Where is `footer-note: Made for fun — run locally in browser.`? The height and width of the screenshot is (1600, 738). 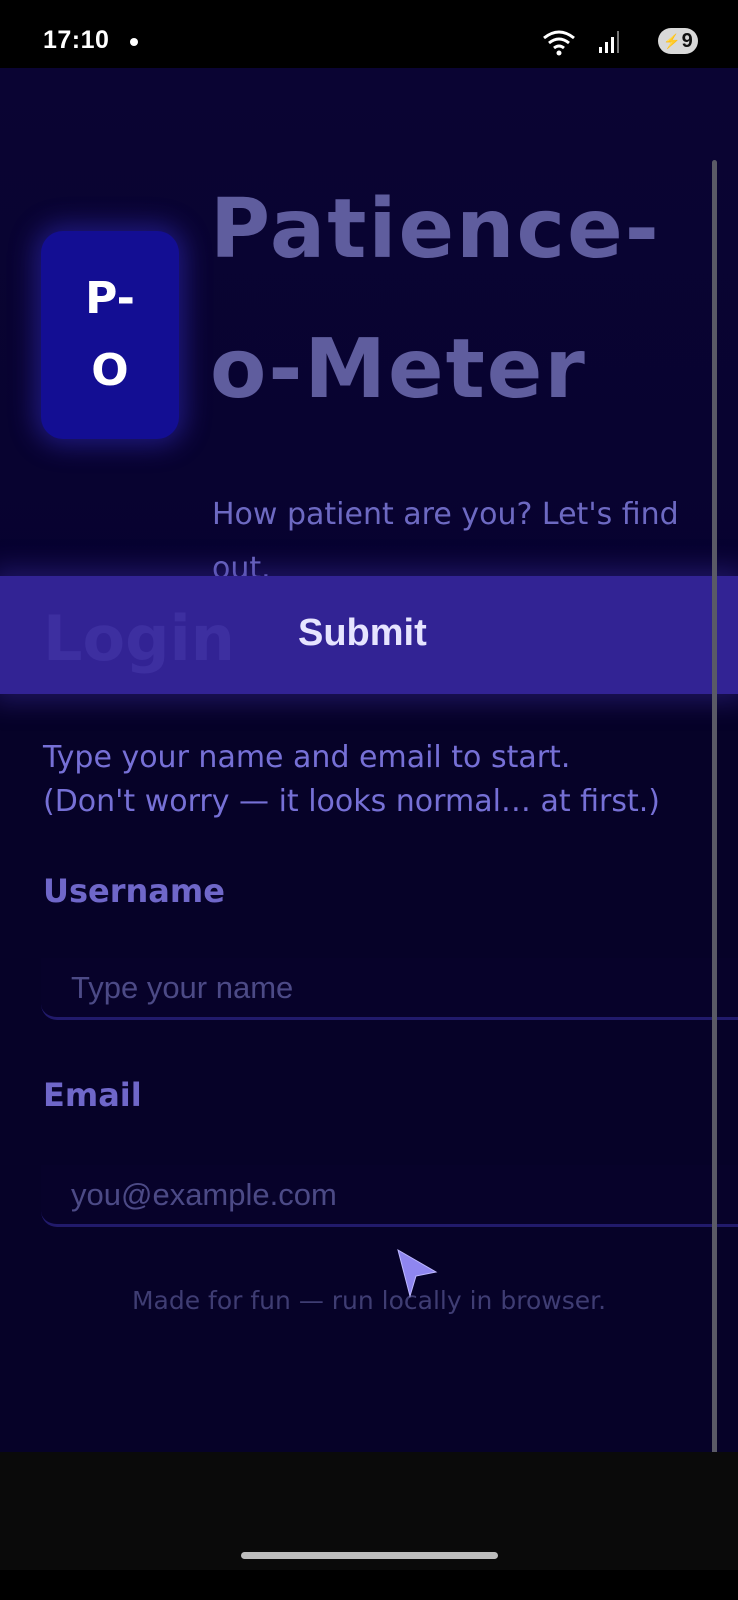
footer-note: Made for fun — run locally in browser. is located at coordinates (369, 1300).